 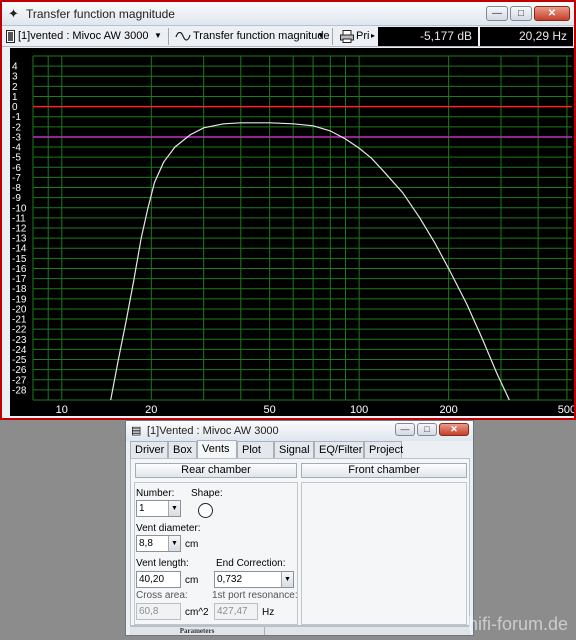 I want to click on x-tick-label: 50, so click(x=269, y=410).